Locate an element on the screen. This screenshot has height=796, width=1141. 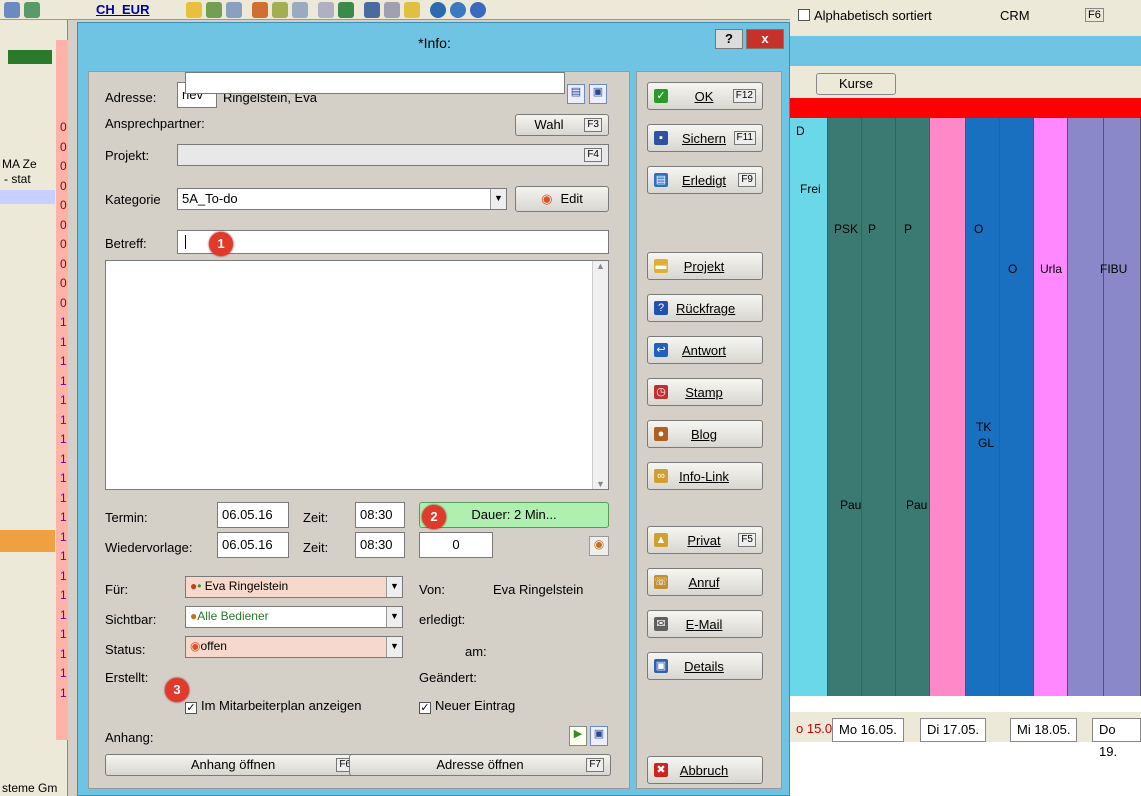
erledigt-button: ▤ Erledigt F9 is located at coordinates (705, 180).